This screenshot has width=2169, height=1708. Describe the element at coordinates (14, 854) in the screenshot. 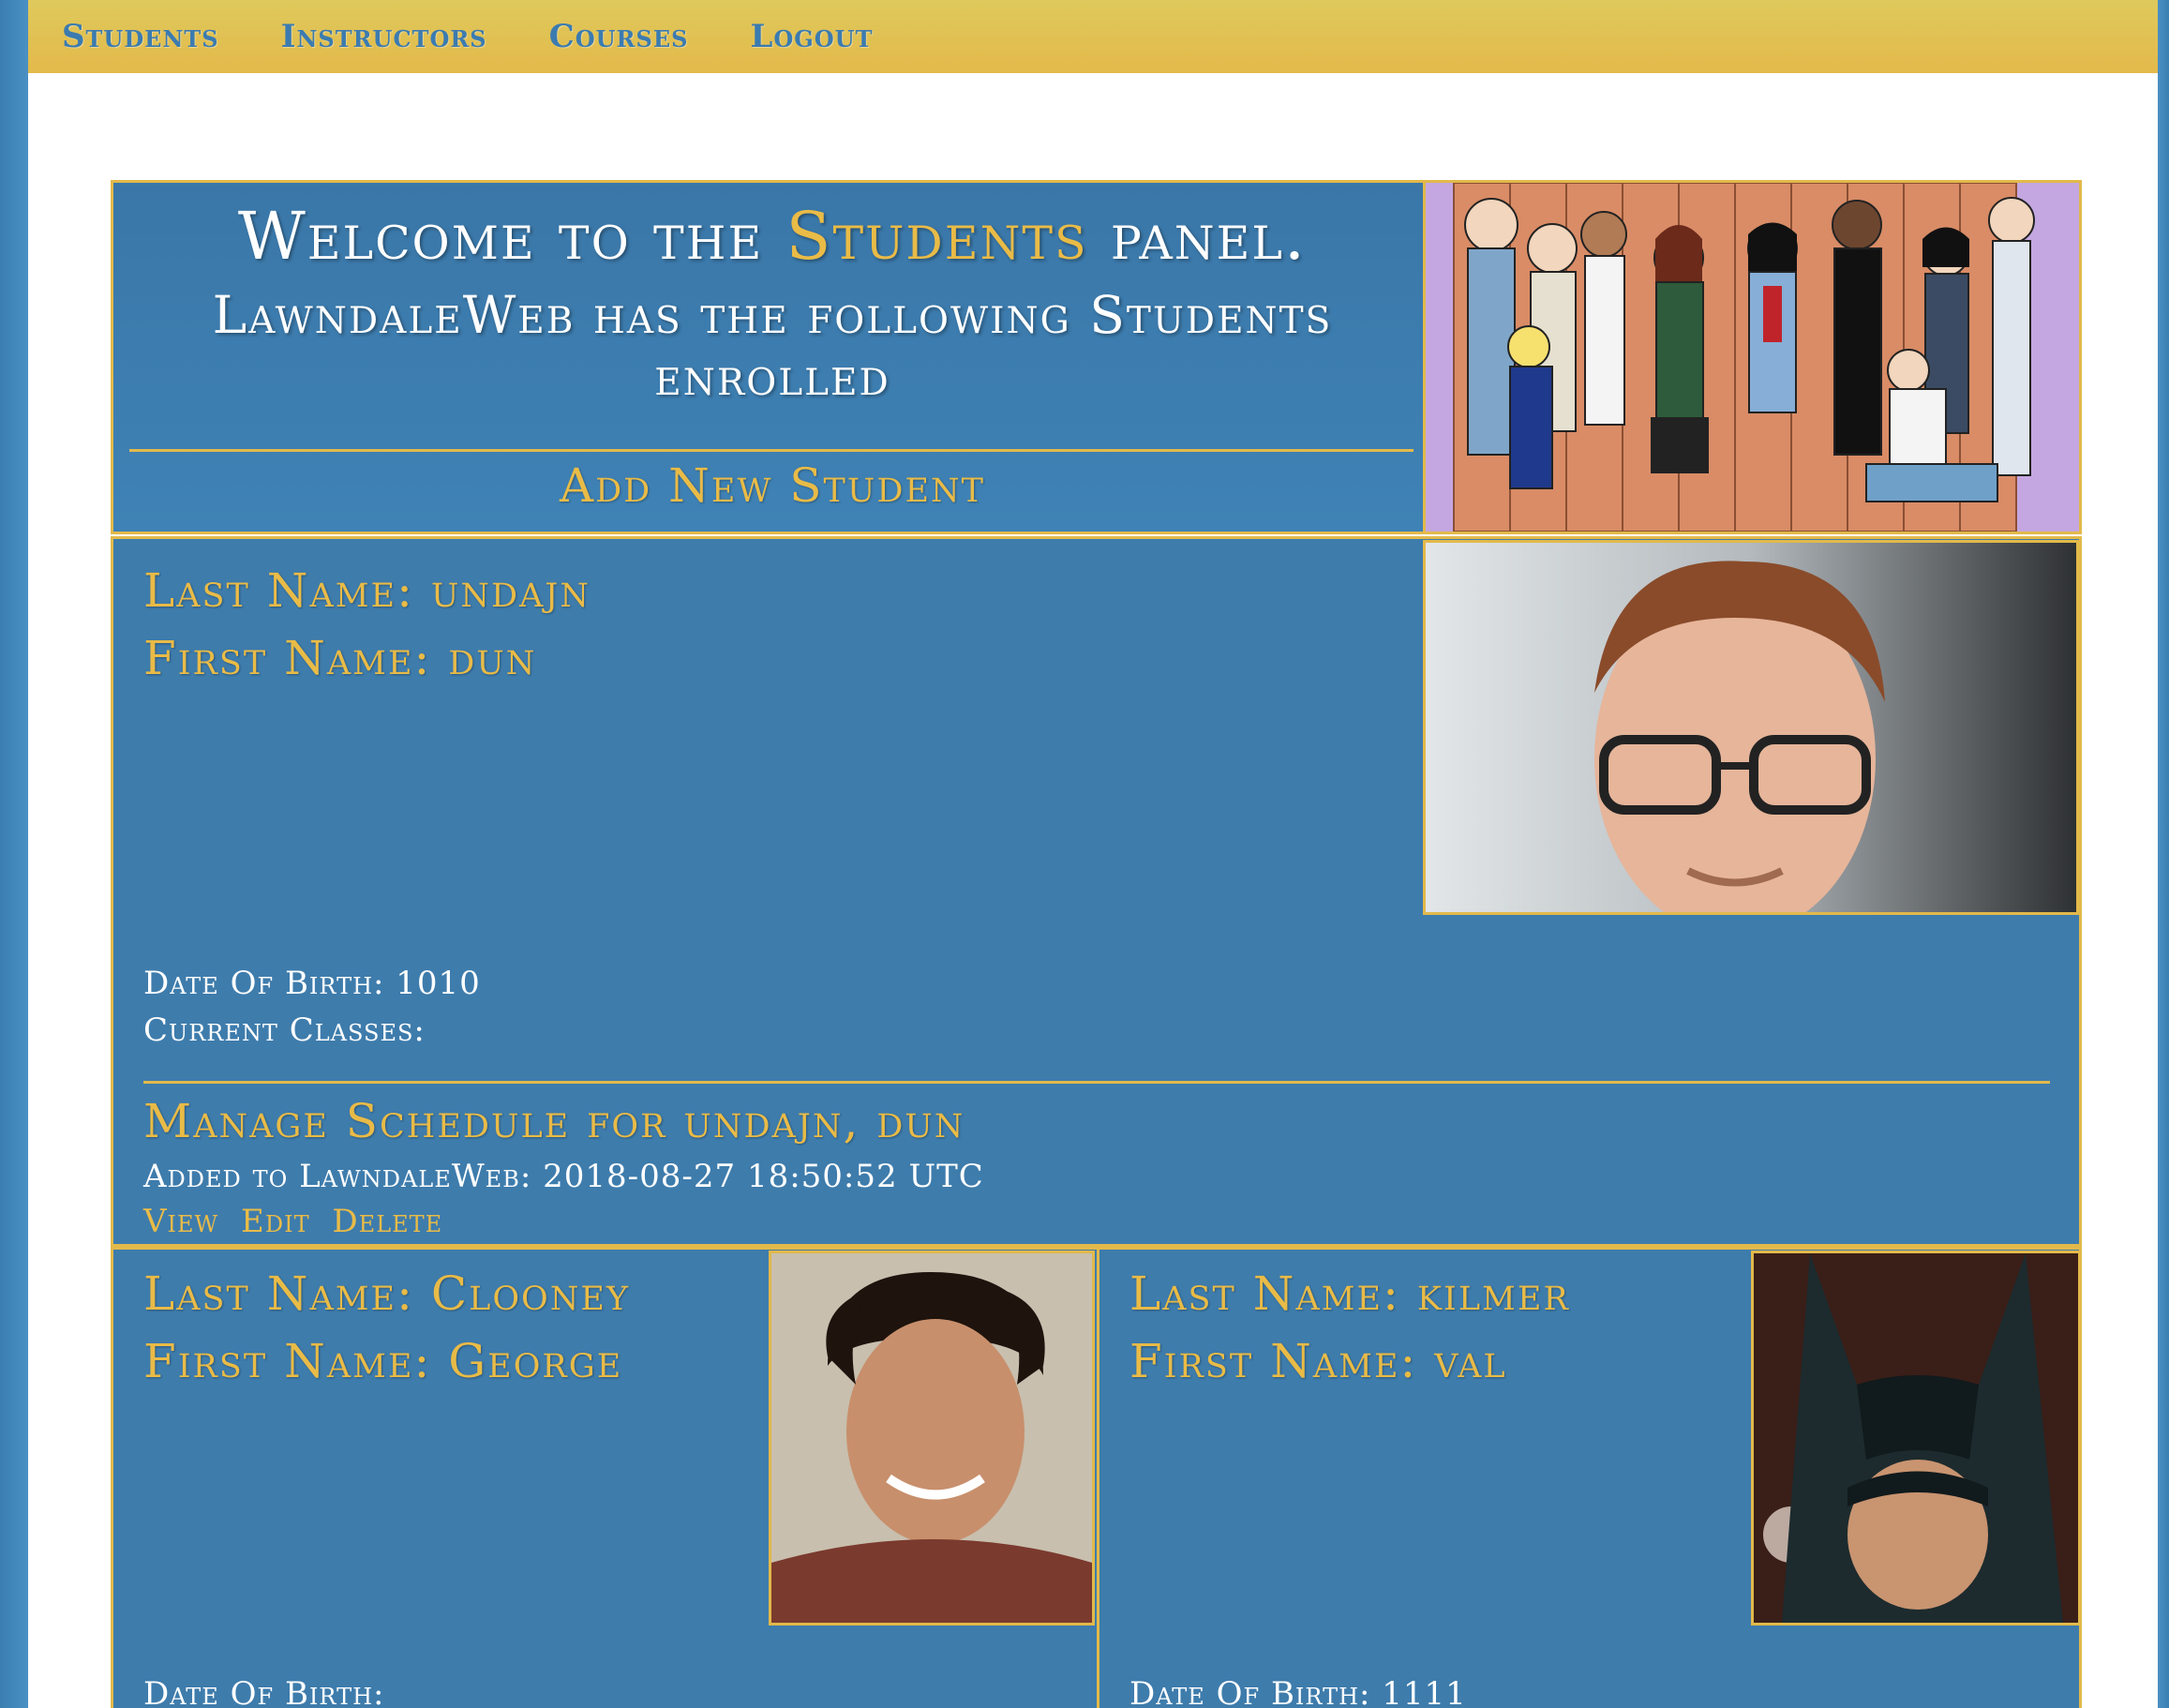

I see `left-side-bar` at that location.